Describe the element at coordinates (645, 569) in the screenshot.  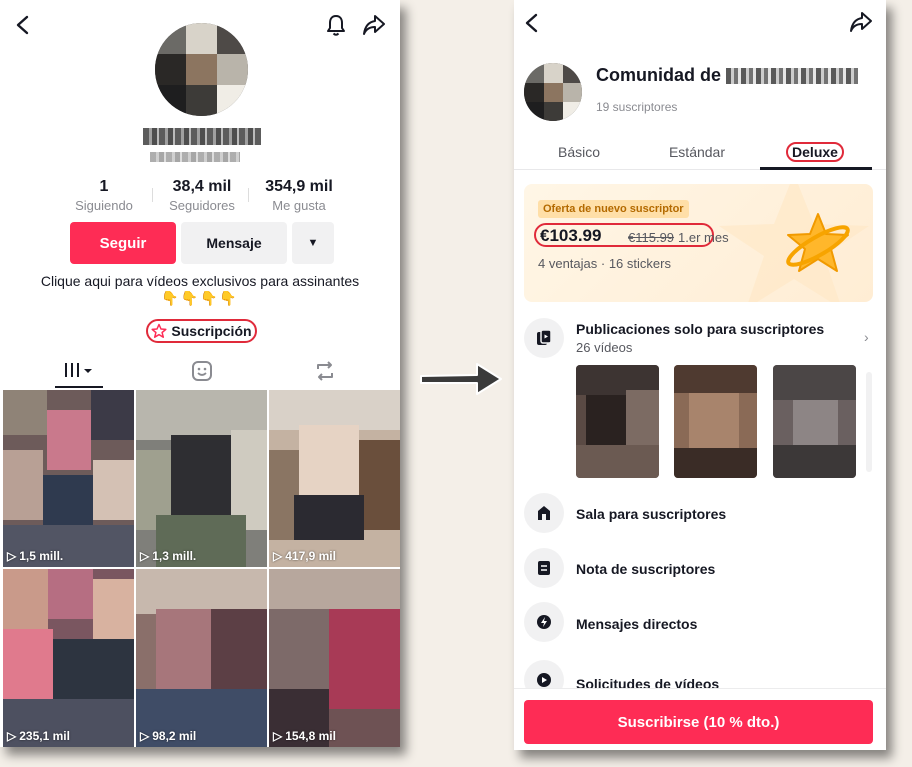
I see `subscriber-note-title: Nota de suscriptores` at that location.